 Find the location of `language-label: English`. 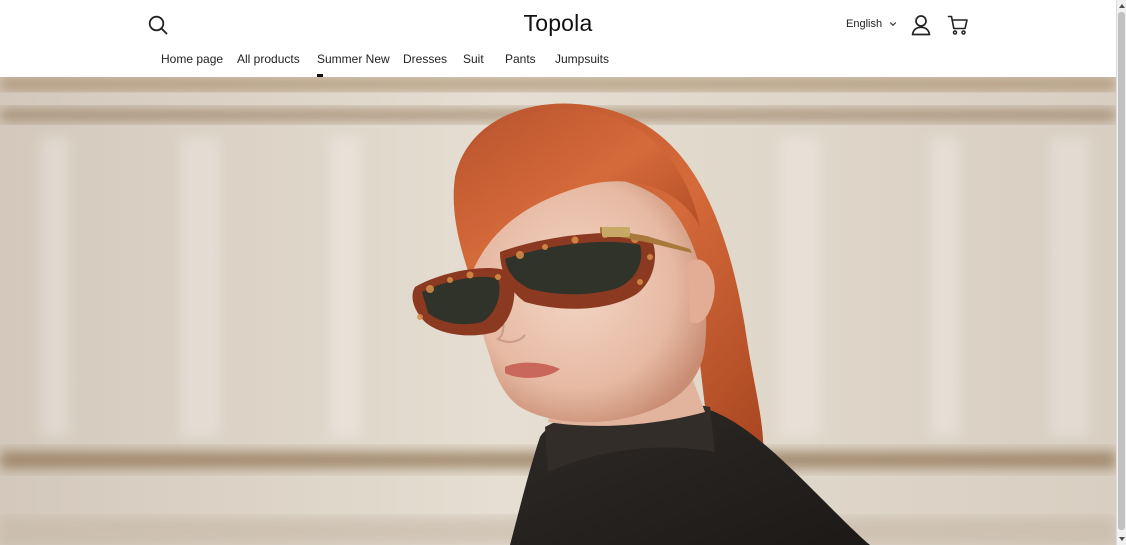

language-label: English is located at coordinates (864, 24).